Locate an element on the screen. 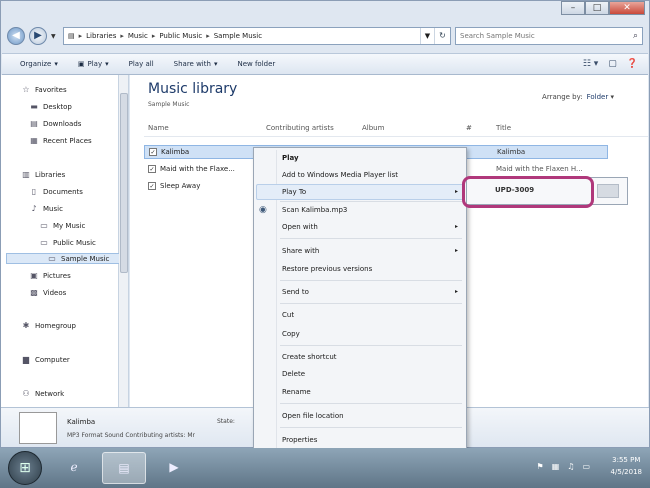  close-button: ✕ is located at coordinates (627, 8).